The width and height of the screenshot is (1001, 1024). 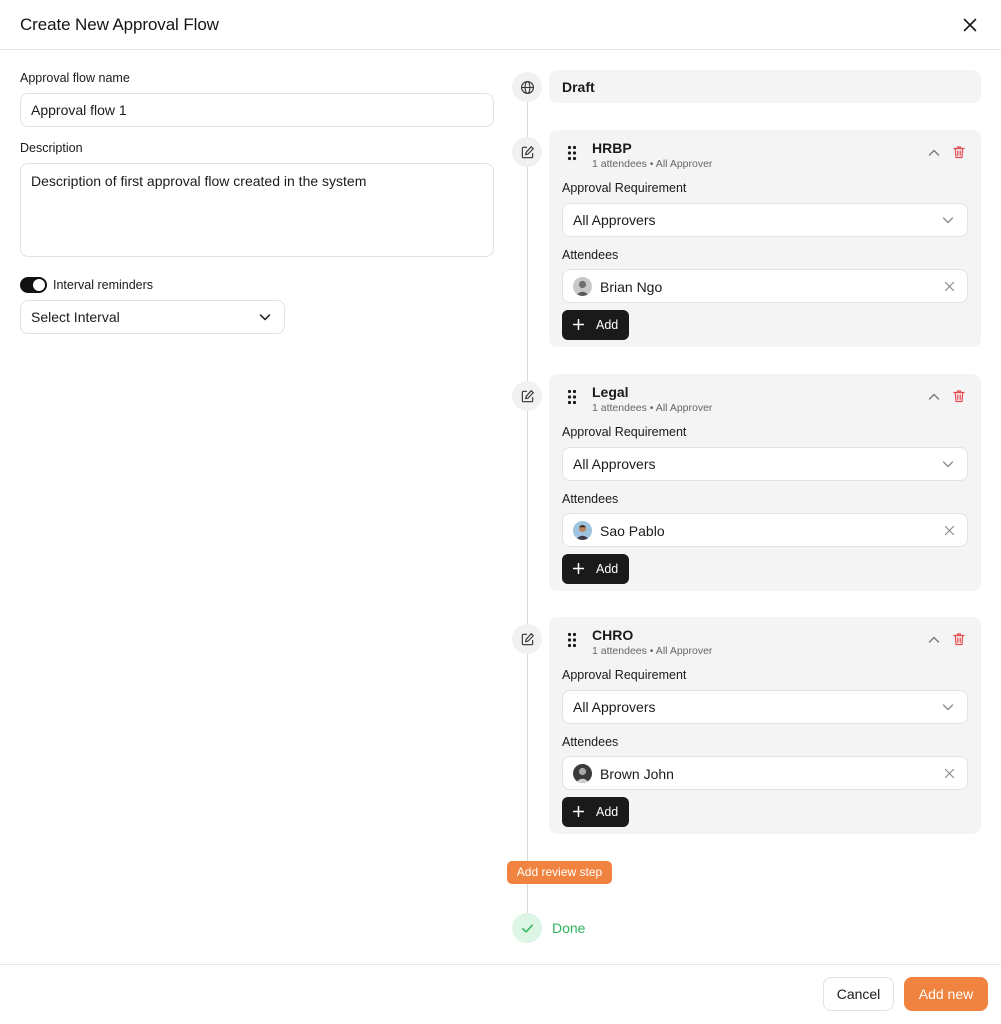 What do you see at coordinates (858, 994) in the screenshot?
I see `cancel-button: Cancel` at bounding box center [858, 994].